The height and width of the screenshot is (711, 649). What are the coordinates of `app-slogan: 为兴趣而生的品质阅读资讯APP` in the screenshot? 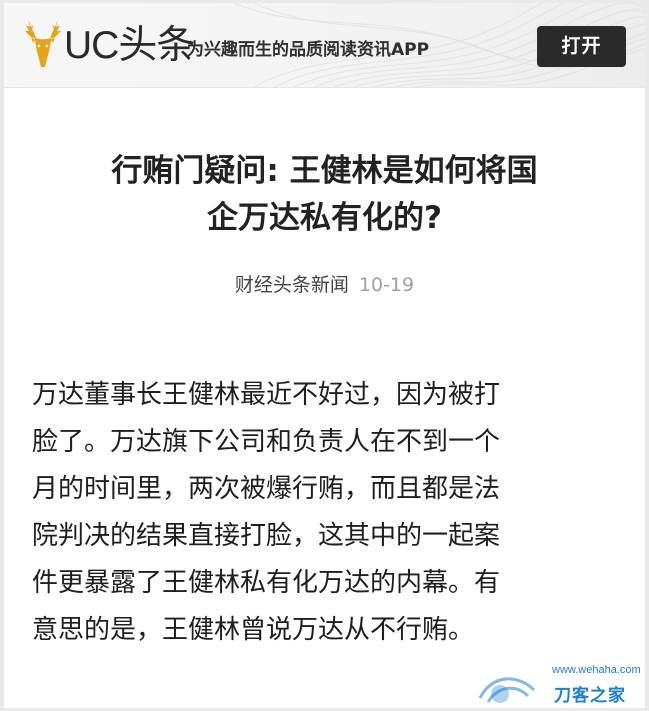 It's located at (308, 50).